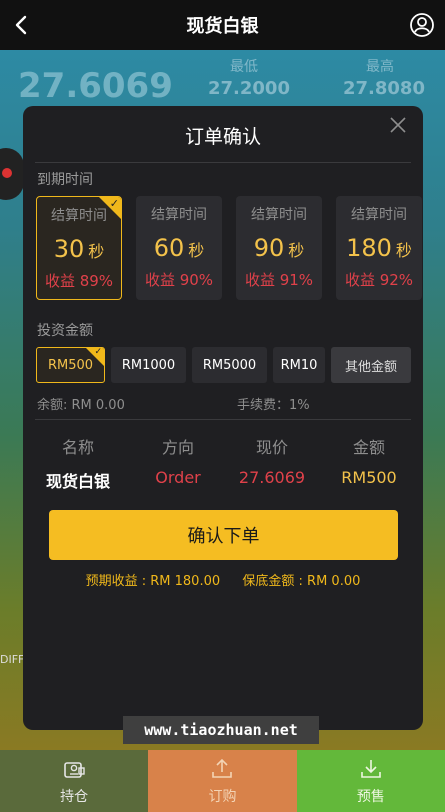 The image size is (445, 812). I want to click on time-option-180: 结算时间 180 秒 收益 92%, so click(379, 248).